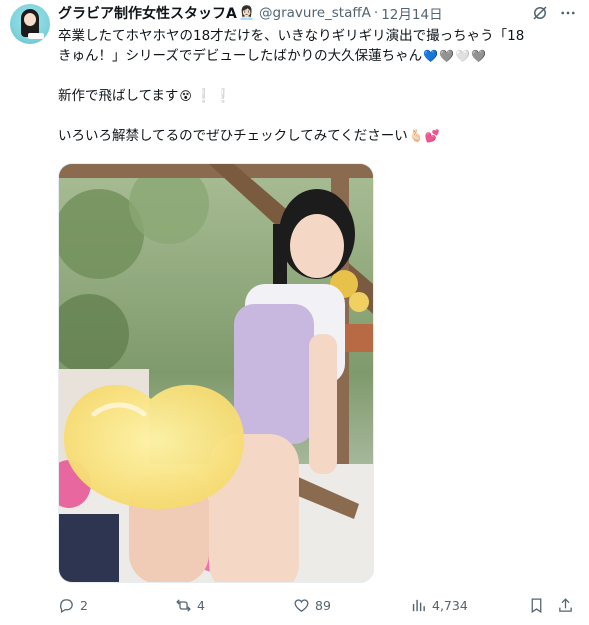 This screenshot has height=625, width=589. What do you see at coordinates (185, 96) in the screenshot?
I see `dizzy-face-emoji: 😵` at bounding box center [185, 96].